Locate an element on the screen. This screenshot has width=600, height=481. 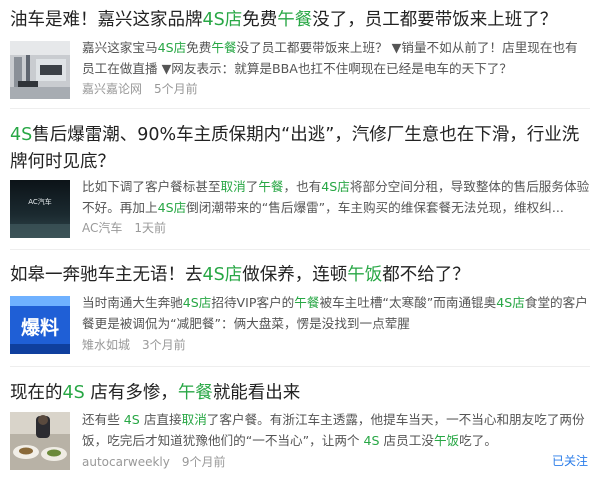
thumbnail-logo-text: AC汽车 is located at coordinates (40, 201).